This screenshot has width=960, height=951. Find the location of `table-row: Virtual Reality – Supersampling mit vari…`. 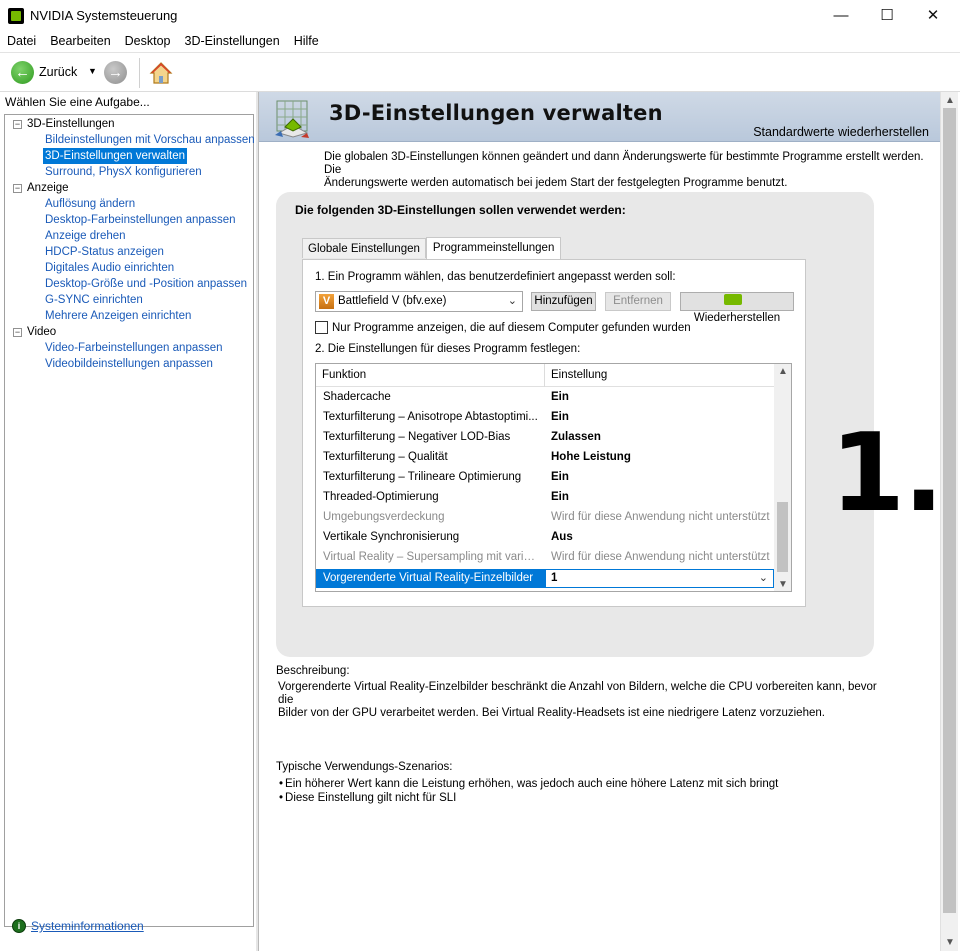

table-row: Virtual Reality – Supersampling mit vari… is located at coordinates (545, 558).